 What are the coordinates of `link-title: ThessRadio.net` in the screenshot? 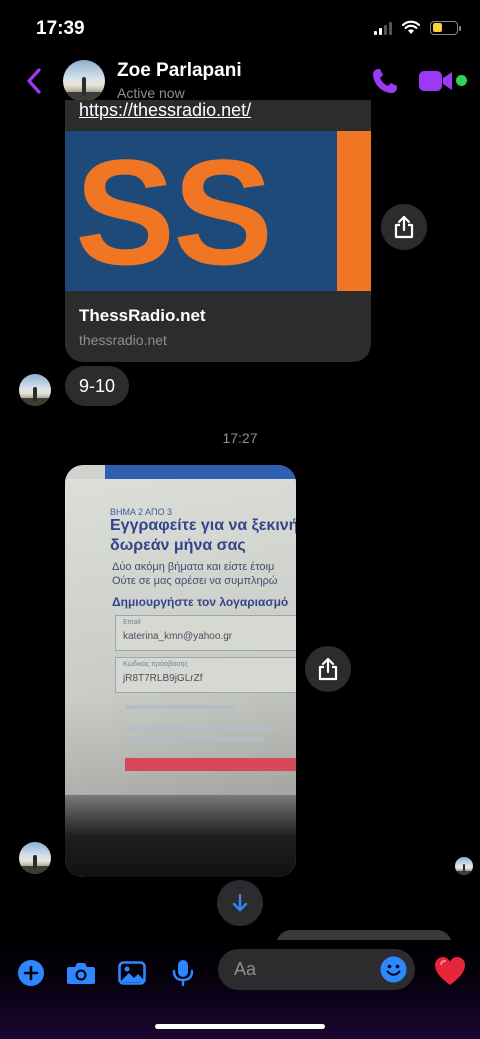 It's located at (142, 315).